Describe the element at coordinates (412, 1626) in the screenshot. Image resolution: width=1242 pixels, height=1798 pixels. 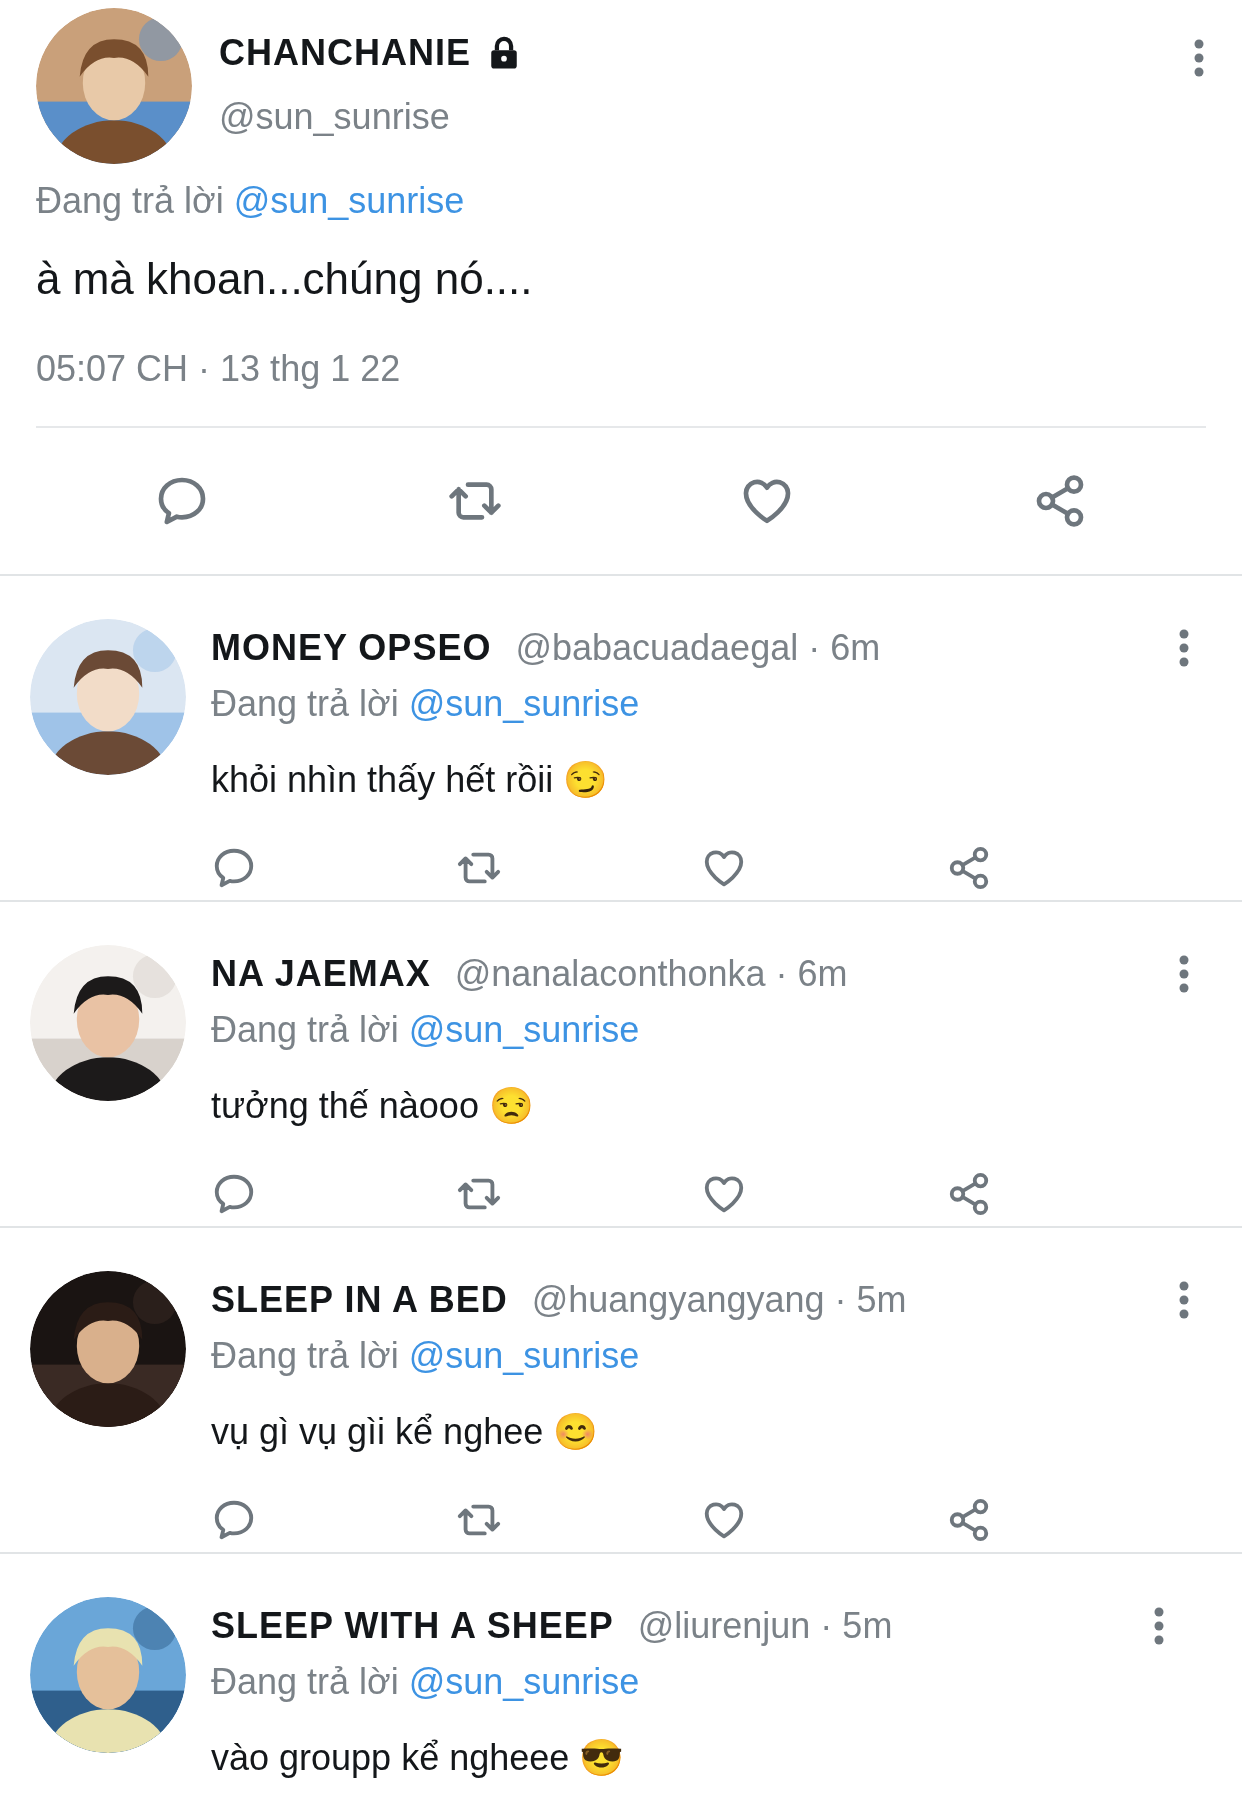
I see `display-name: SLEEP WITH A SHEEP` at that location.